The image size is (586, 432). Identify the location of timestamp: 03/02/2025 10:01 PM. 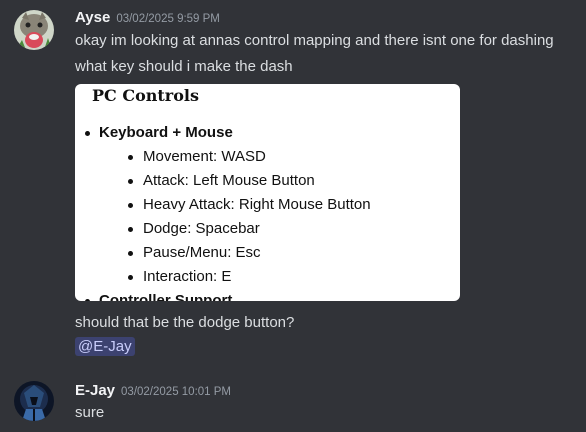
(176, 392).